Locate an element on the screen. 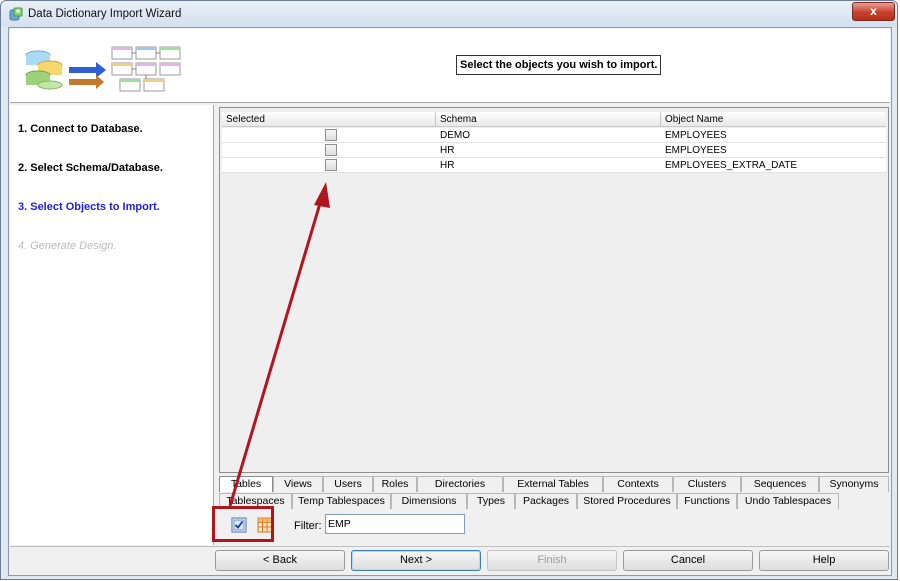 The width and height of the screenshot is (900, 581). tab-undo-tablespaces: Undo Tablespaces is located at coordinates (788, 501).